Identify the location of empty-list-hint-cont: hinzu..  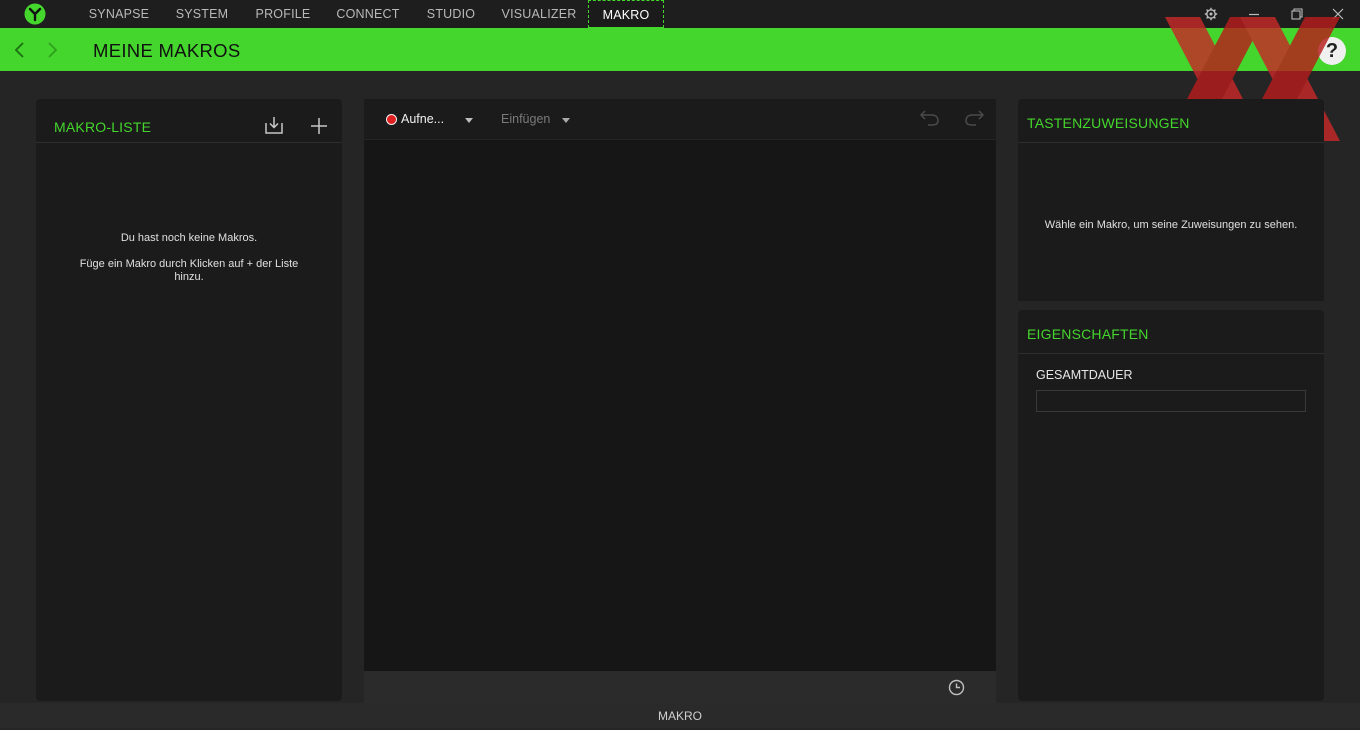
(189, 277).